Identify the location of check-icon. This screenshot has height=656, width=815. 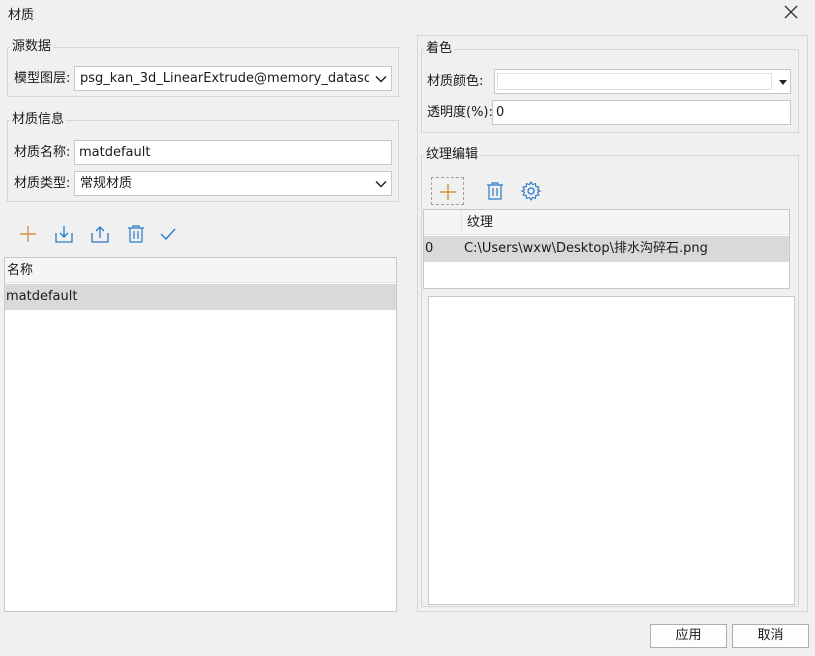
(168, 234).